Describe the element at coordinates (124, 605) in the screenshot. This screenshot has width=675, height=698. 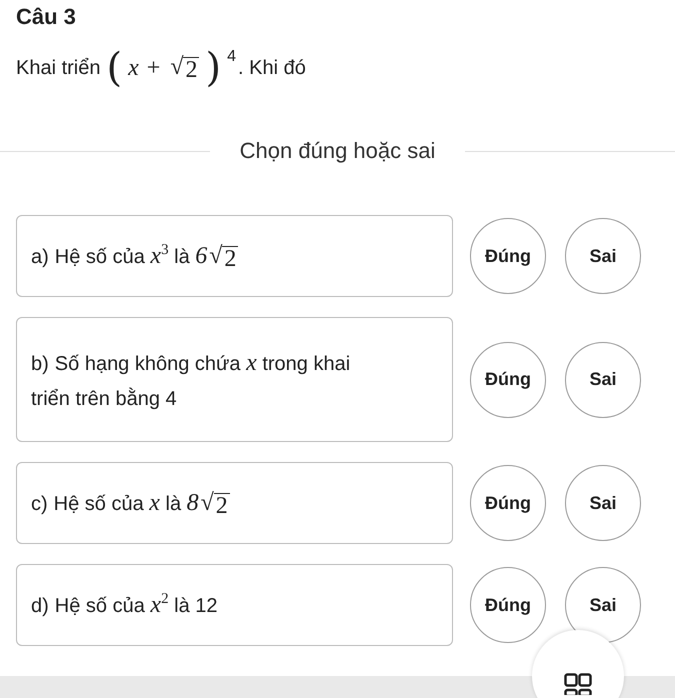
I see `statement-text: d) Hệ số của x$^{2}$ là 12` at that location.